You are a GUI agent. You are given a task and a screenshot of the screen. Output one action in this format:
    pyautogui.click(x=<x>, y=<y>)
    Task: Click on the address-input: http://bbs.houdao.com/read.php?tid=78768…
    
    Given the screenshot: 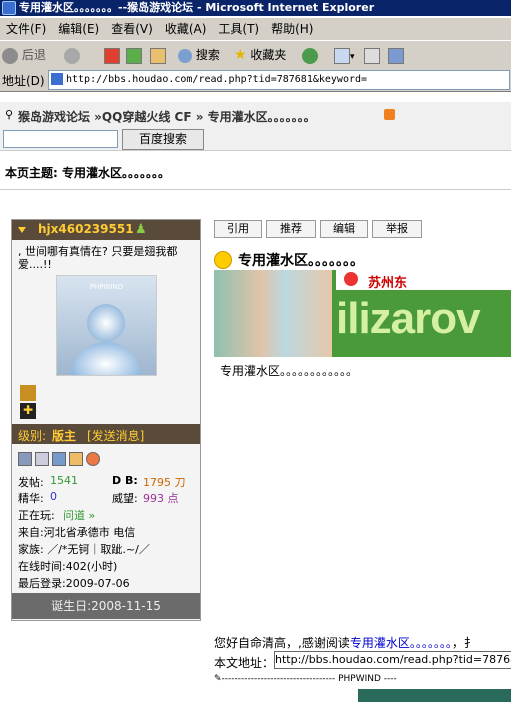 What is the action you would take?
    pyautogui.click(x=279, y=80)
    